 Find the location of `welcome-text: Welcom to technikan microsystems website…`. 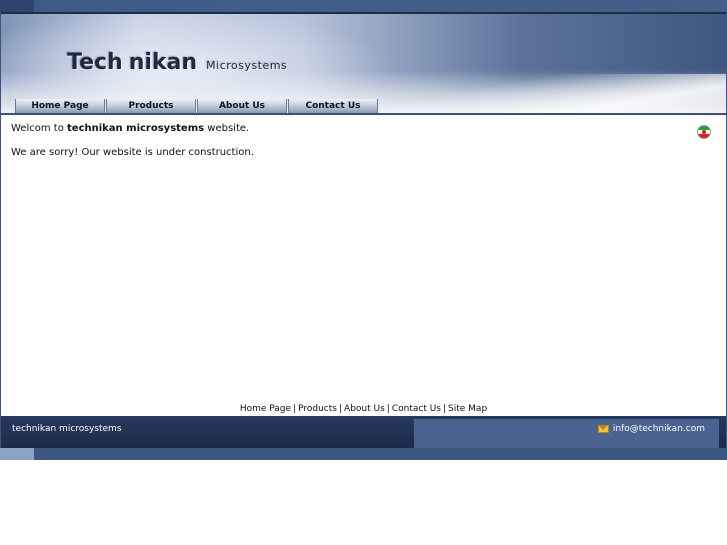

welcome-text: Welcom to technikan microsystems website… is located at coordinates (351, 129).